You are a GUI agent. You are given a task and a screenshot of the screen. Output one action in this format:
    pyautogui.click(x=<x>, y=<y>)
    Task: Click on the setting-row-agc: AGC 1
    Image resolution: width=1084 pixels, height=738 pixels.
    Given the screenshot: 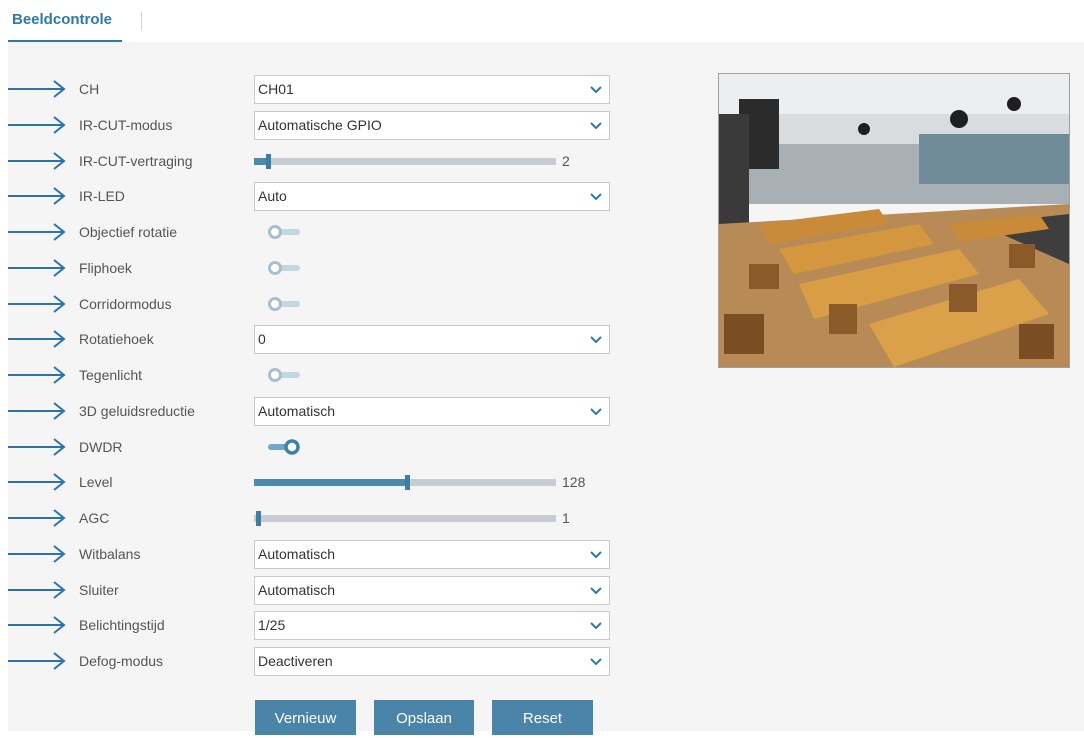 What is the action you would take?
    pyautogui.click(x=318, y=518)
    